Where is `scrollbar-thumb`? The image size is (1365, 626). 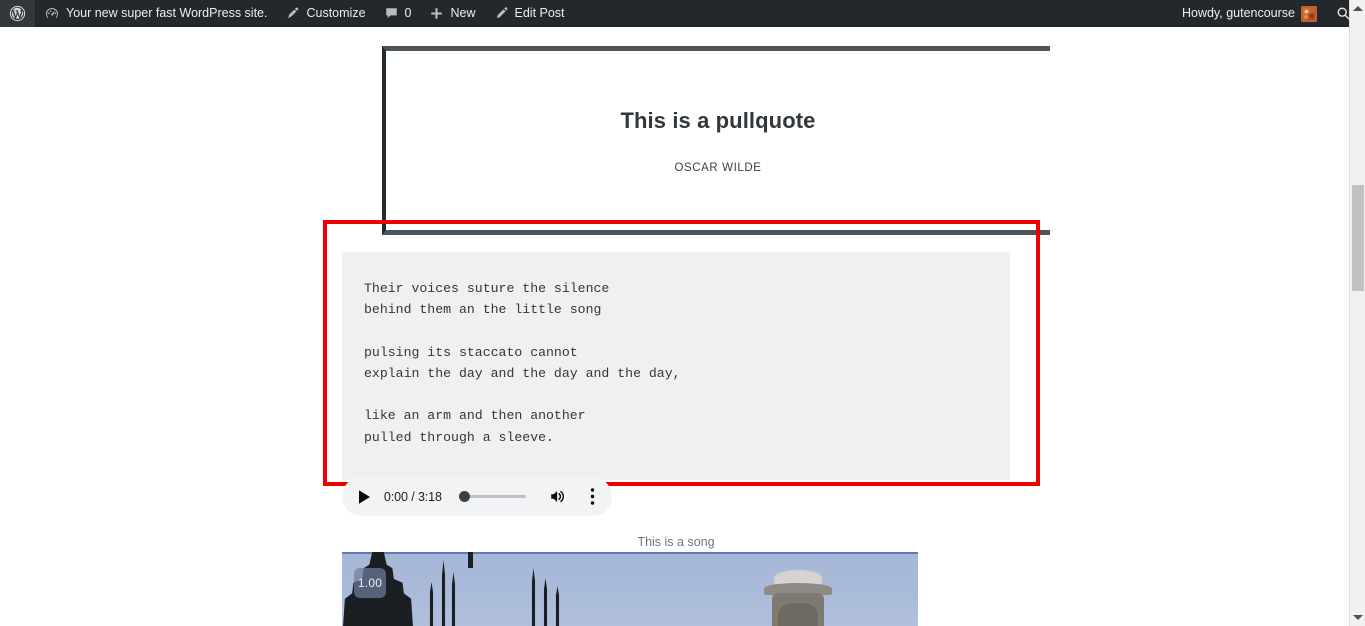
scrollbar-thumb is located at coordinates (1358, 238).